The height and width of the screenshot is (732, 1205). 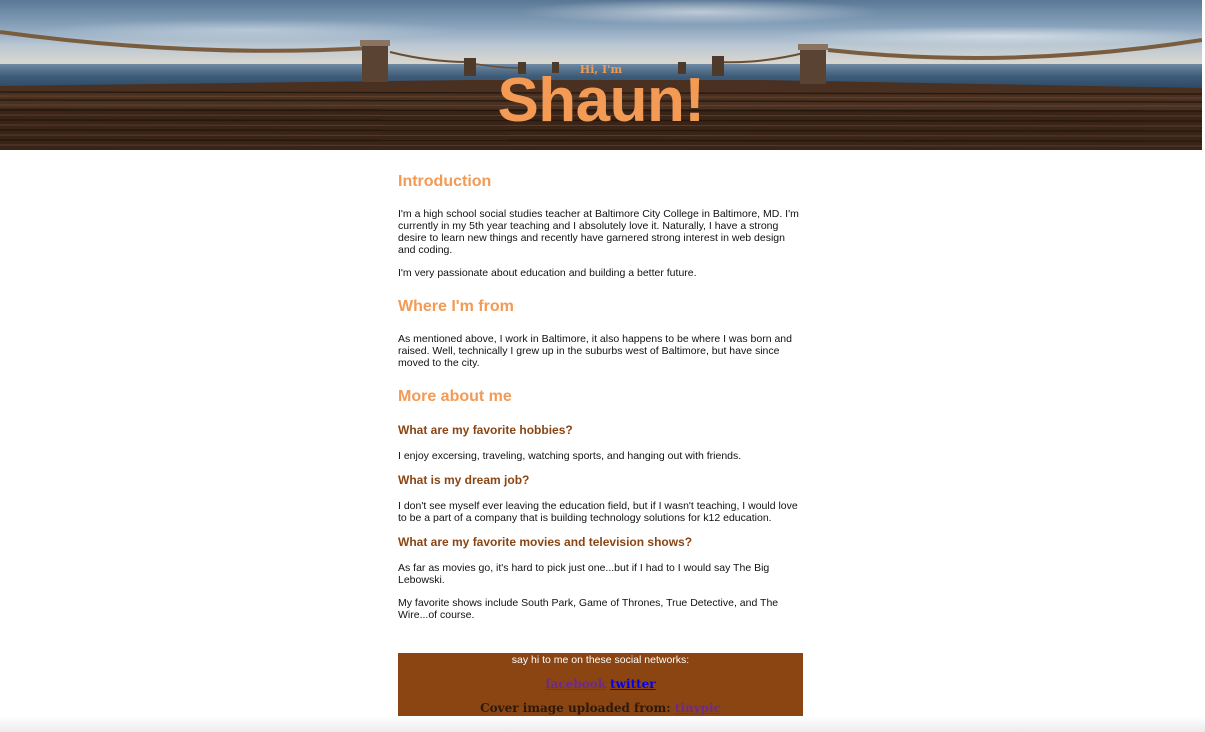 I want to click on social-links: facebook twitter, so click(x=600, y=684).